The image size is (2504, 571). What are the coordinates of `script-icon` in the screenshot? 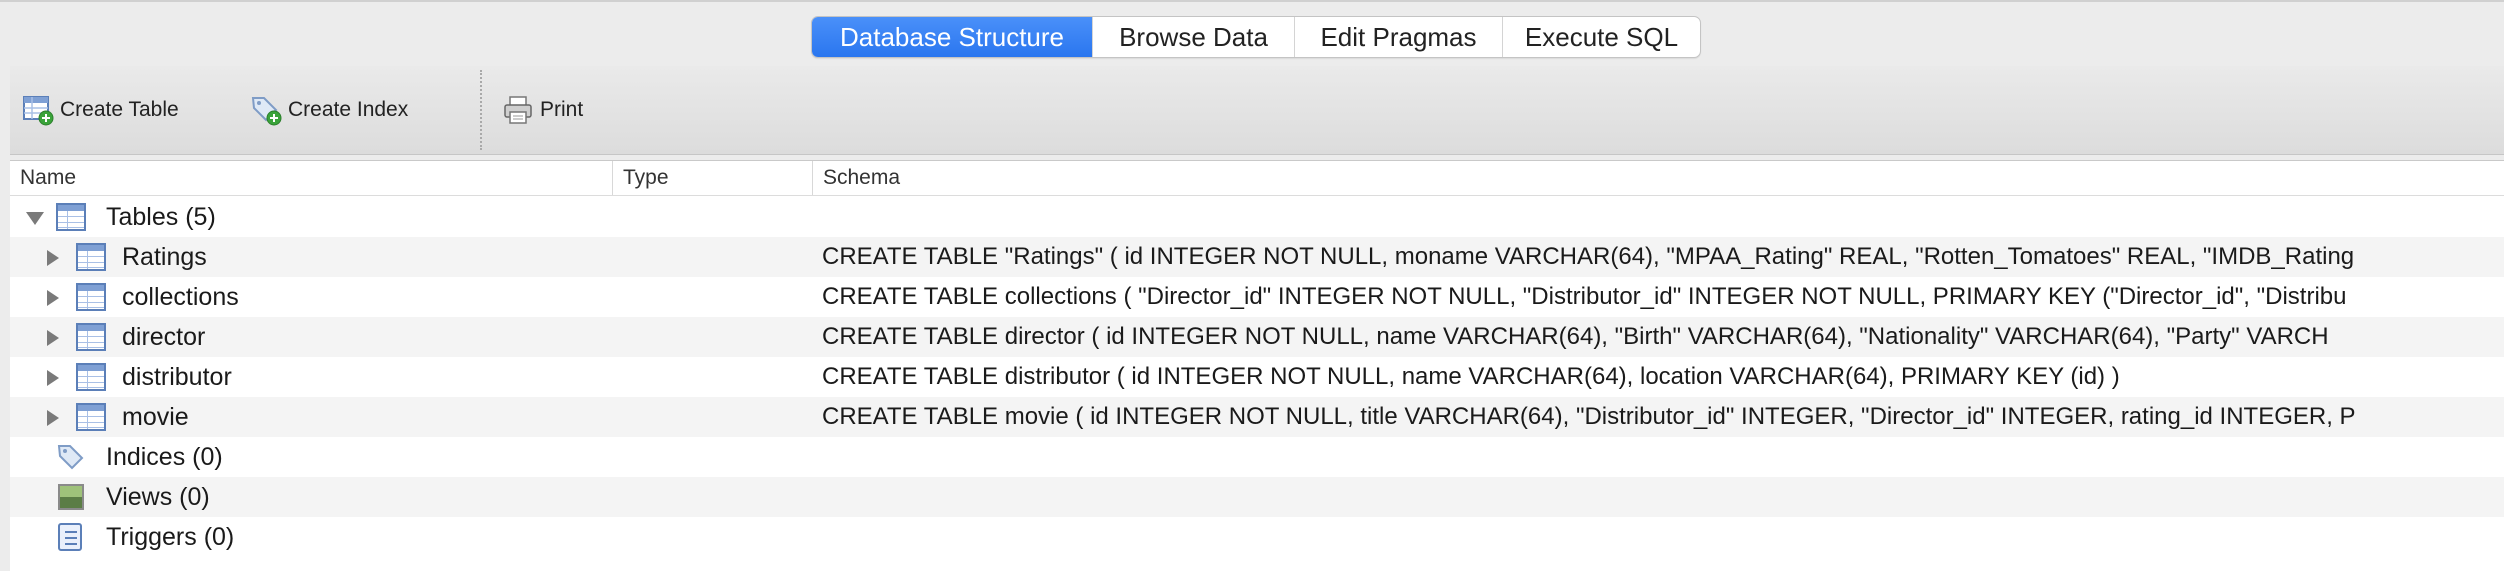 It's located at (70, 537).